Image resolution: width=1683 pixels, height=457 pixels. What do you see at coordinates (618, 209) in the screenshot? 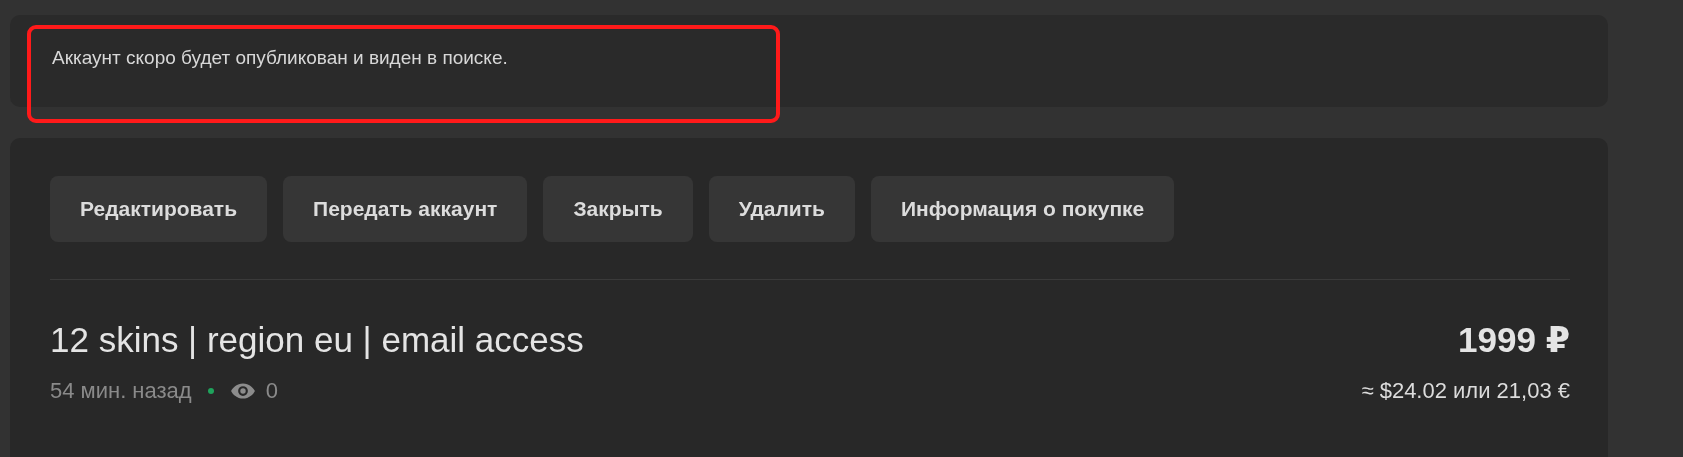
I see `action-button: Закрыть` at bounding box center [618, 209].